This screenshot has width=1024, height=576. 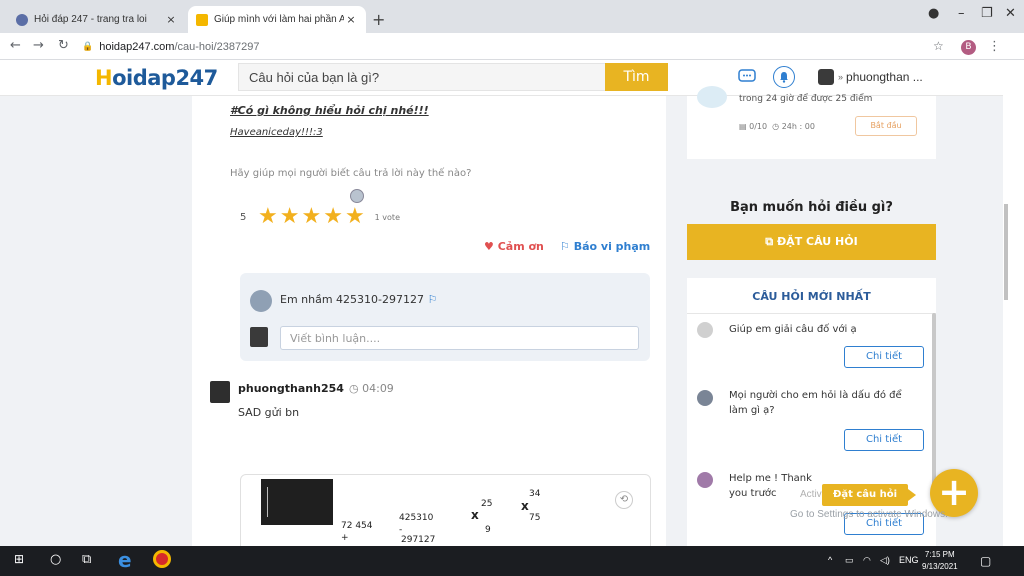 What do you see at coordinates (712, 97) in the screenshot?
I see `challenge-badge-icon` at bounding box center [712, 97].